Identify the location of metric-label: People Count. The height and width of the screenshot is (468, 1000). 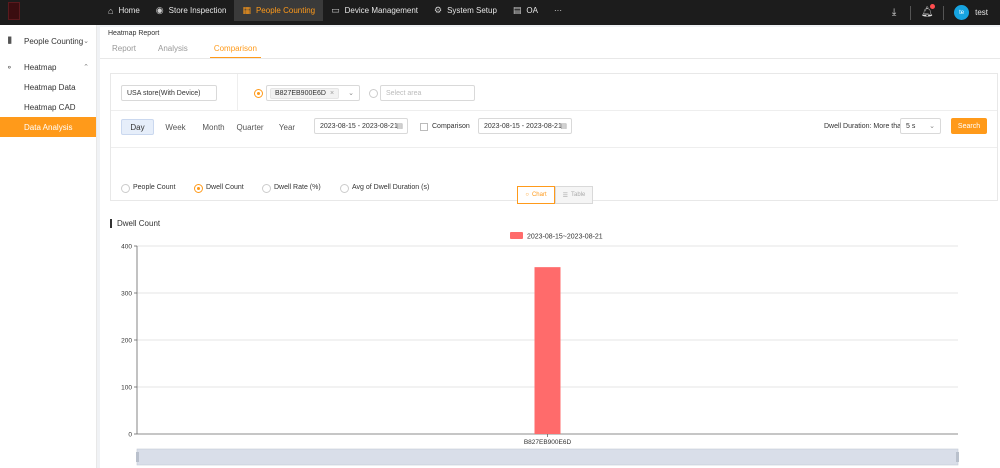
(154, 187).